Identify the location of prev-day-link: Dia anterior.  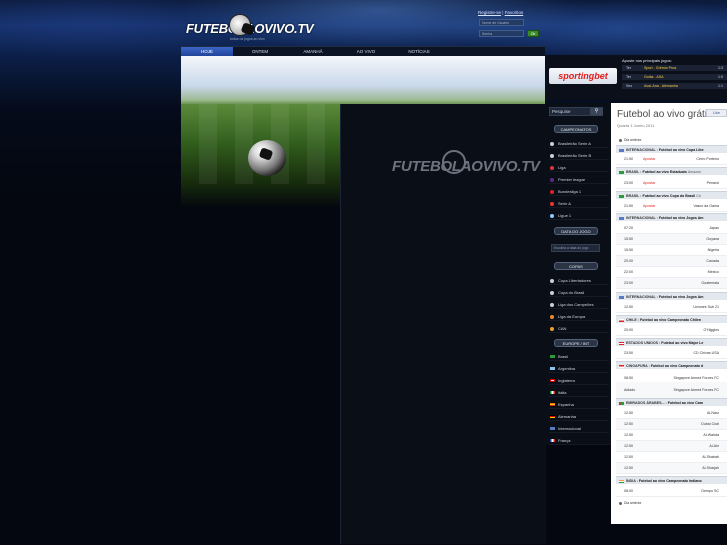
(671, 140).